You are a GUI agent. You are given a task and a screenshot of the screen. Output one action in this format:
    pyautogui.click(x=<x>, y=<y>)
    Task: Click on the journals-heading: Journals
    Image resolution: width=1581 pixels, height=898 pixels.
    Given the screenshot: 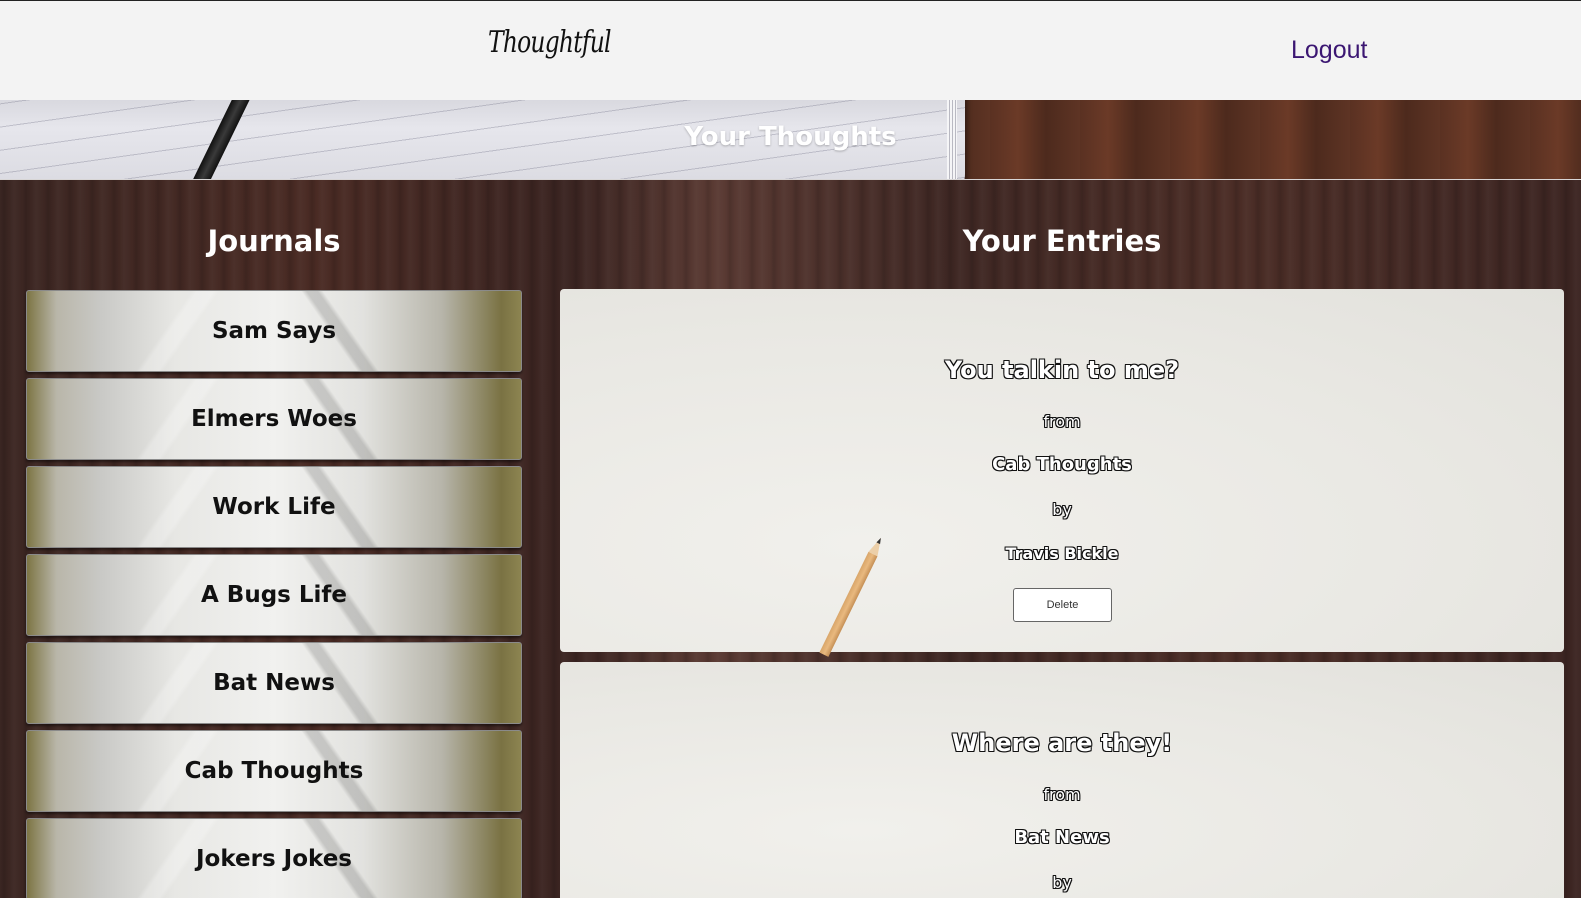 What is the action you would take?
    pyautogui.click(x=274, y=241)
    